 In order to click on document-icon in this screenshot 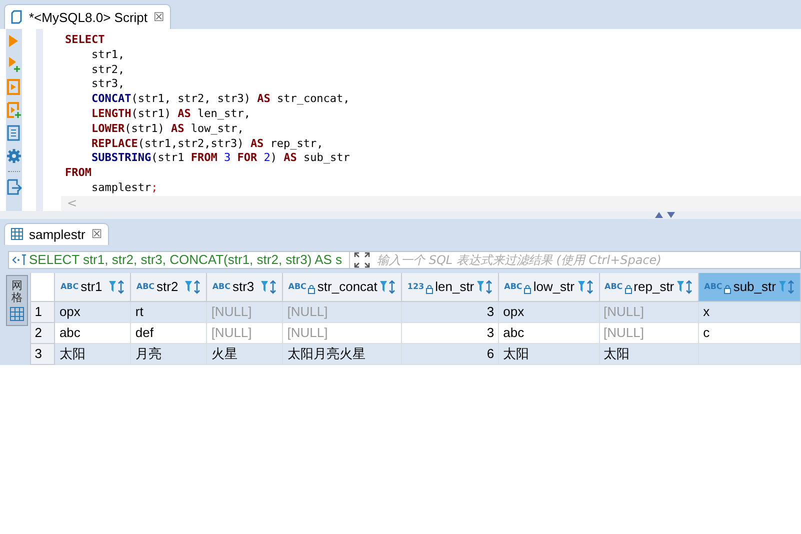, I will do `click(14, 133)`.